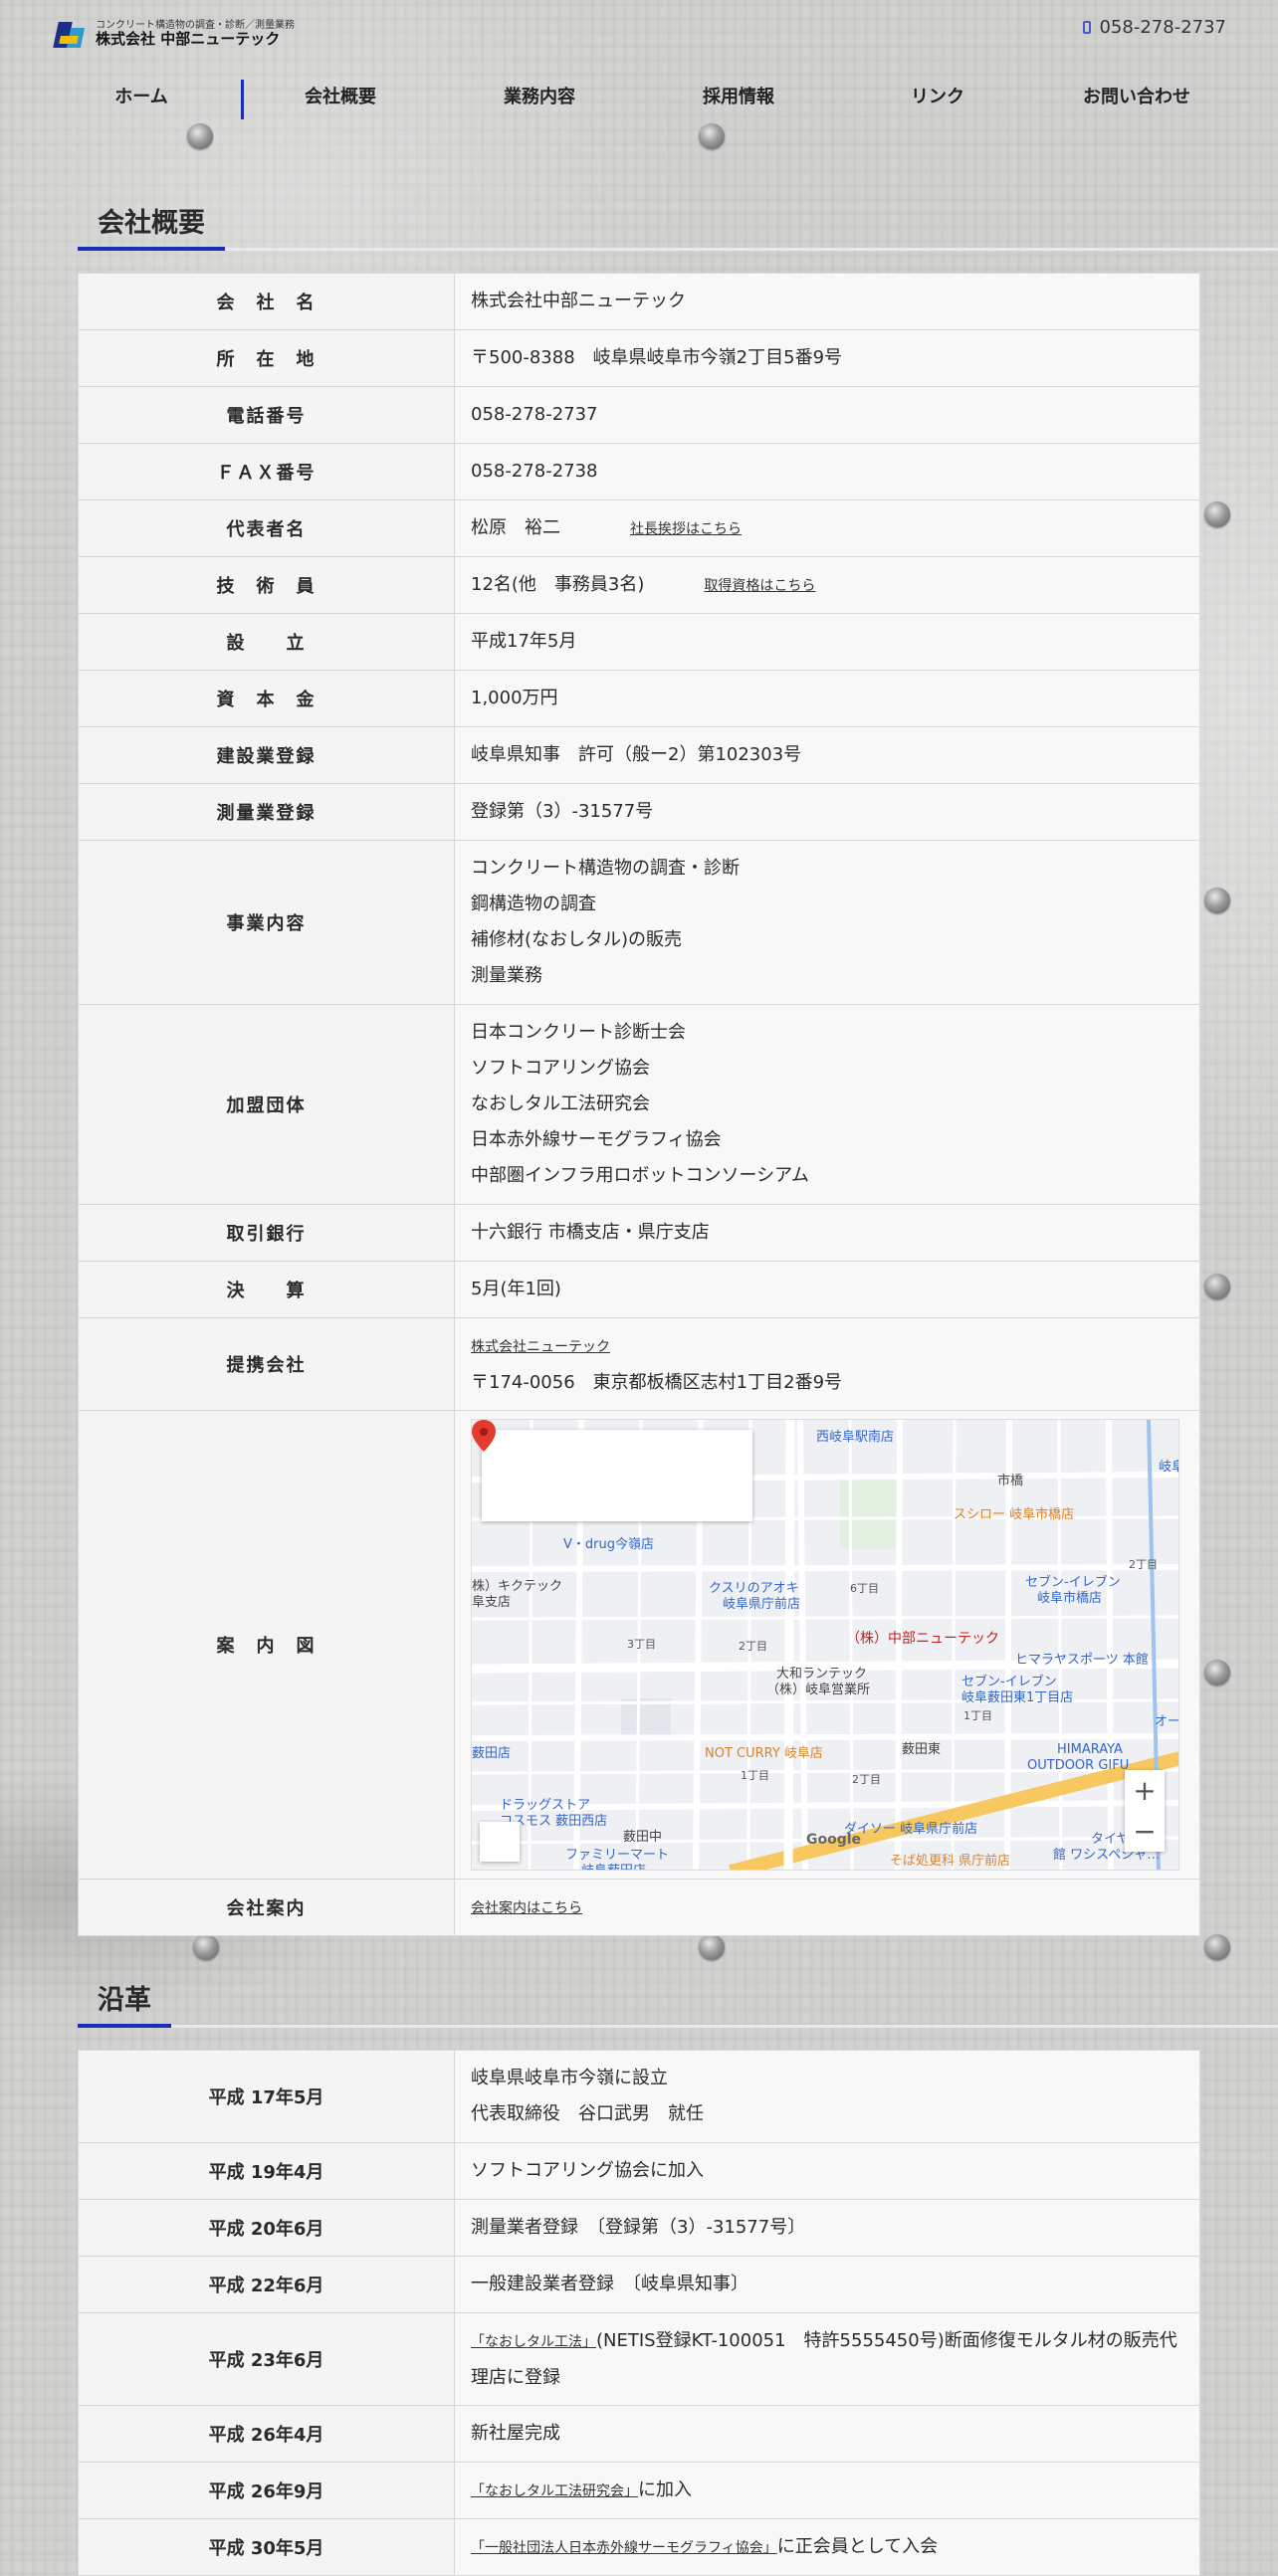  I want to click on row-label: 決 算, so click(266, 1289).